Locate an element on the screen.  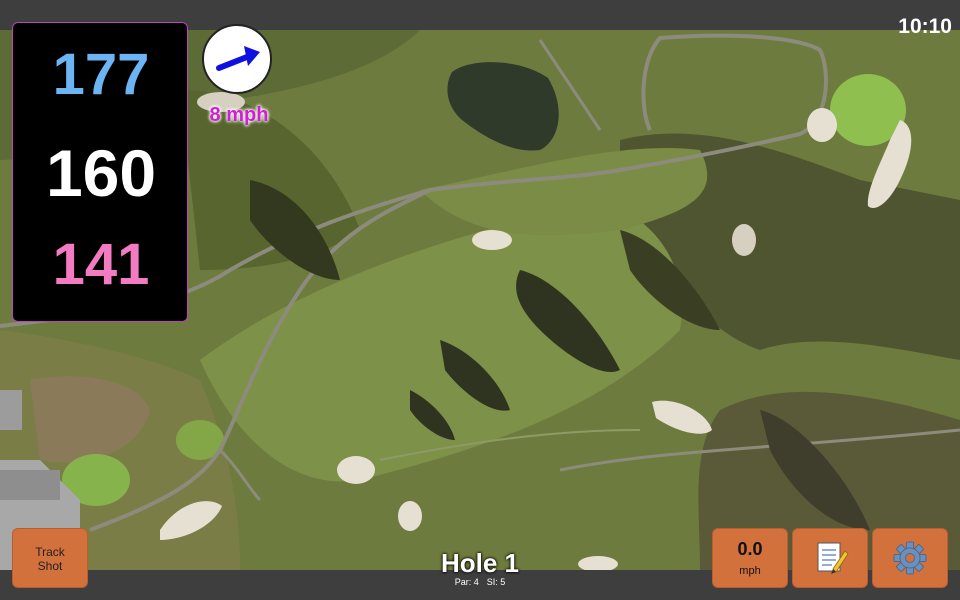
settings-button is located at coordinates (910, 558).